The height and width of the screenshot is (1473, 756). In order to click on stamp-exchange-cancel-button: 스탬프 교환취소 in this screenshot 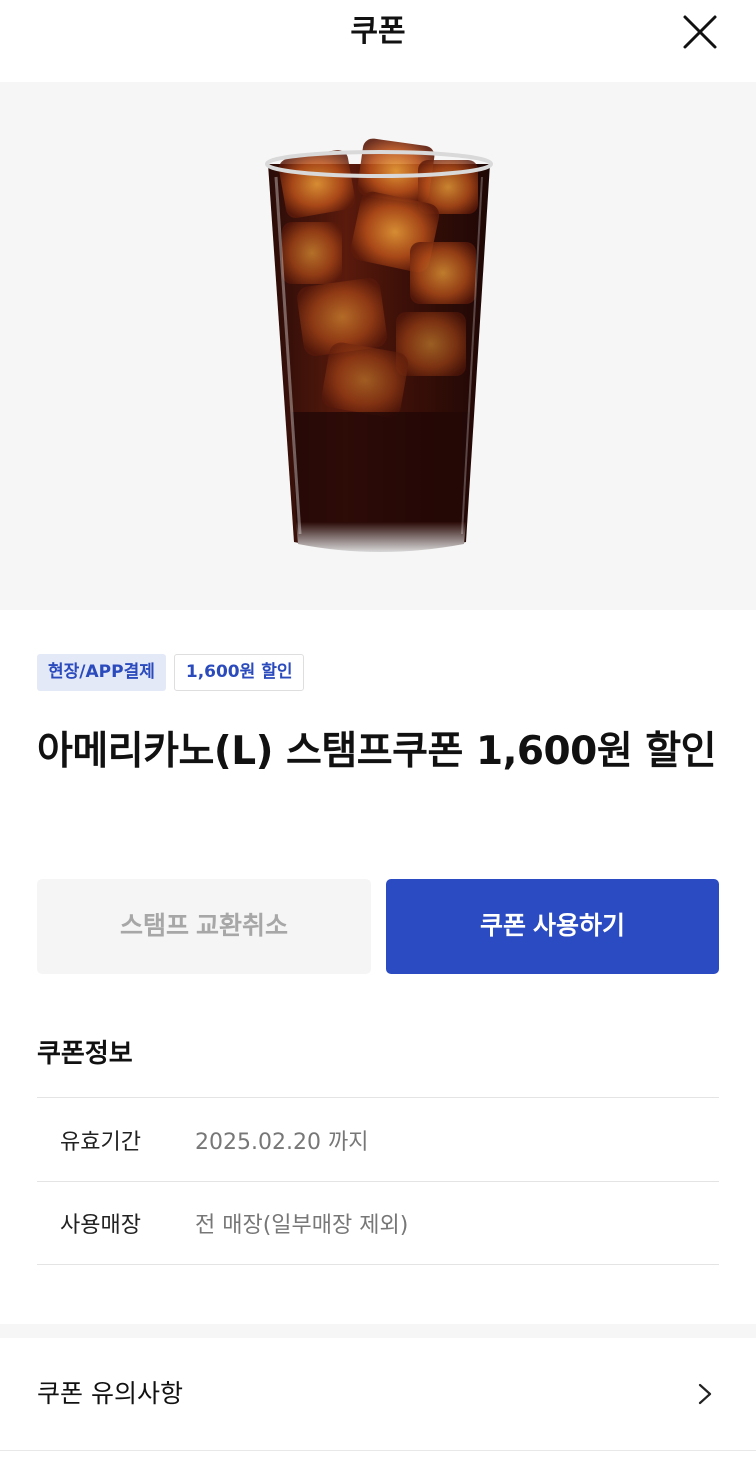, I will do `click(204, 926)`.